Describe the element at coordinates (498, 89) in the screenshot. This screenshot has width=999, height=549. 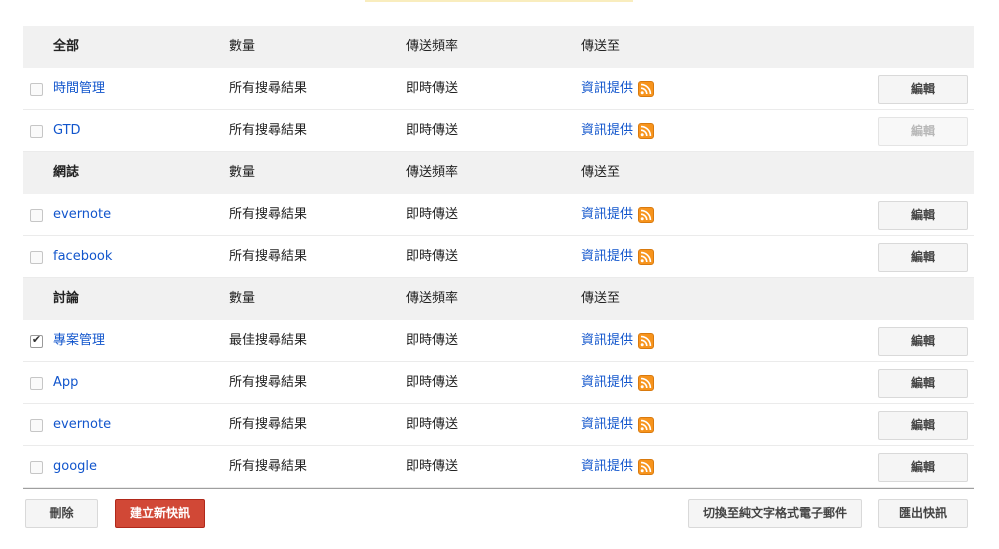
I see `alert-row: 時間管理 所有搜尋結果 即時傳送 資訊提供 編輯` at that location.